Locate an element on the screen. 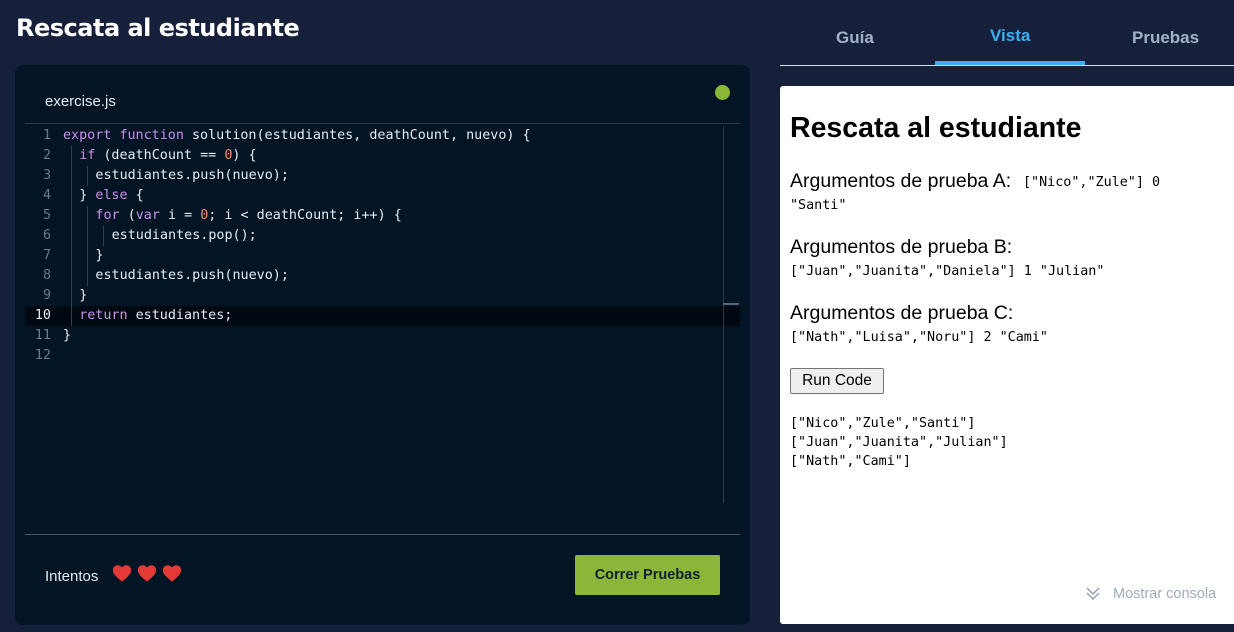 The height and width of the screenshot is (632, 1234). editor-scrollbar is located at coordinates (723, 314).